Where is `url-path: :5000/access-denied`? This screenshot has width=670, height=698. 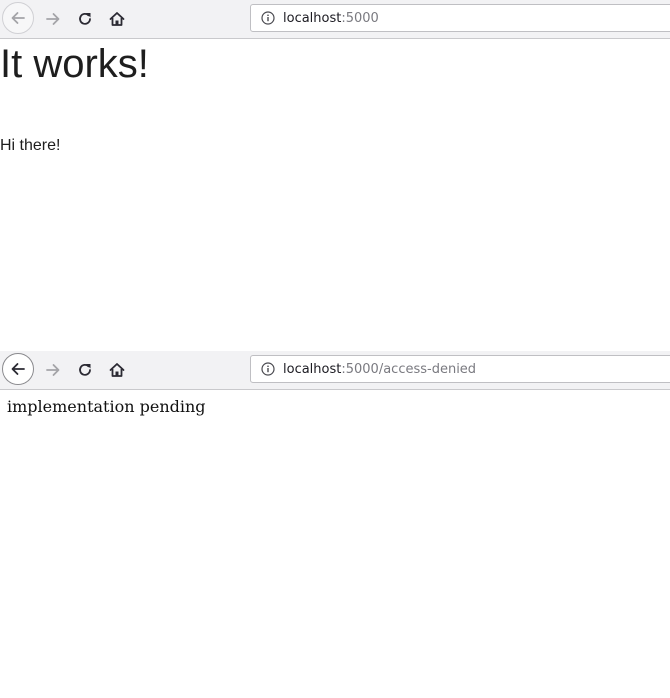 url-path: :5000/access-denied is located at coordinates (409, 369).